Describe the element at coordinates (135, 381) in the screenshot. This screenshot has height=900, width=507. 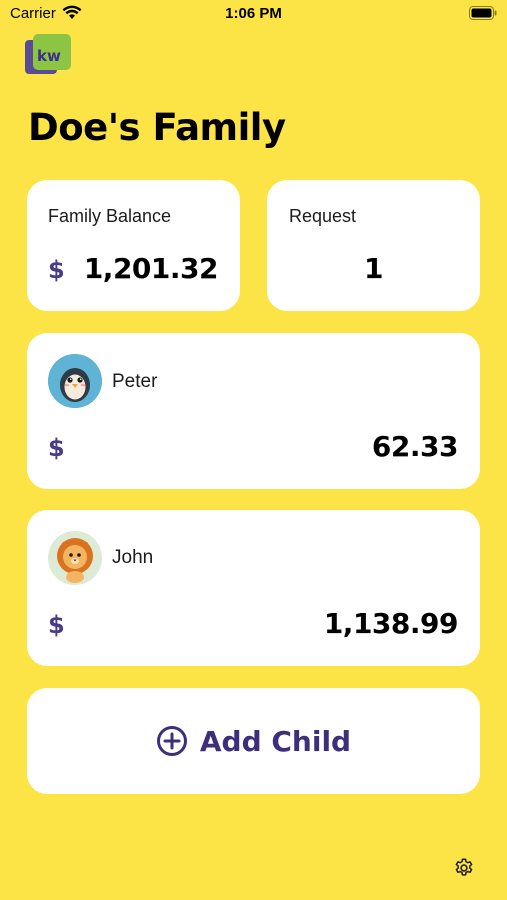
I see `child-name: Peter` at that location.